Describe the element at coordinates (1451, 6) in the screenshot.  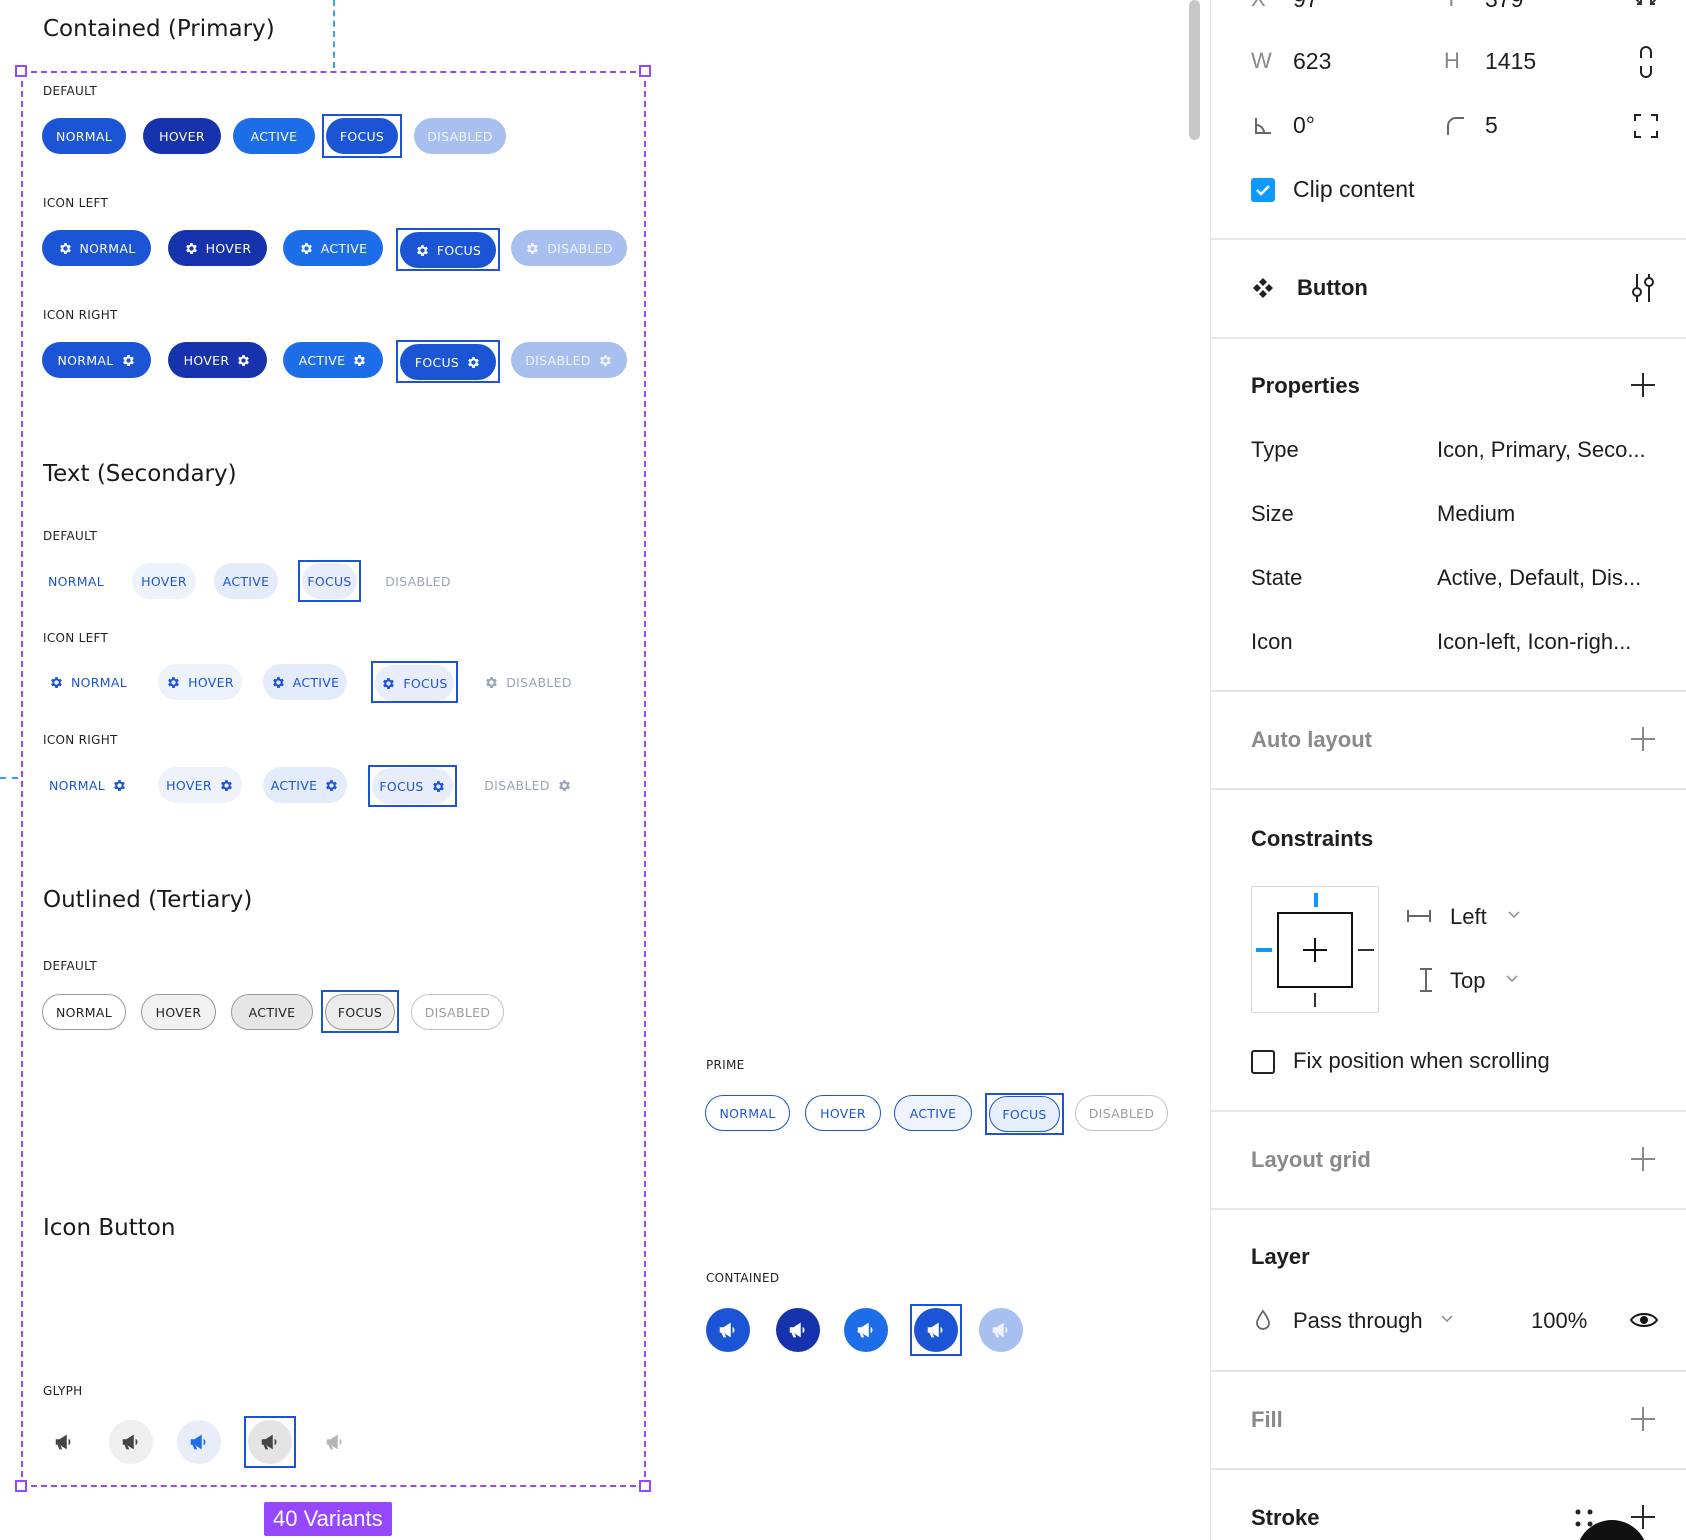
I see `y-label: Y` at that location.